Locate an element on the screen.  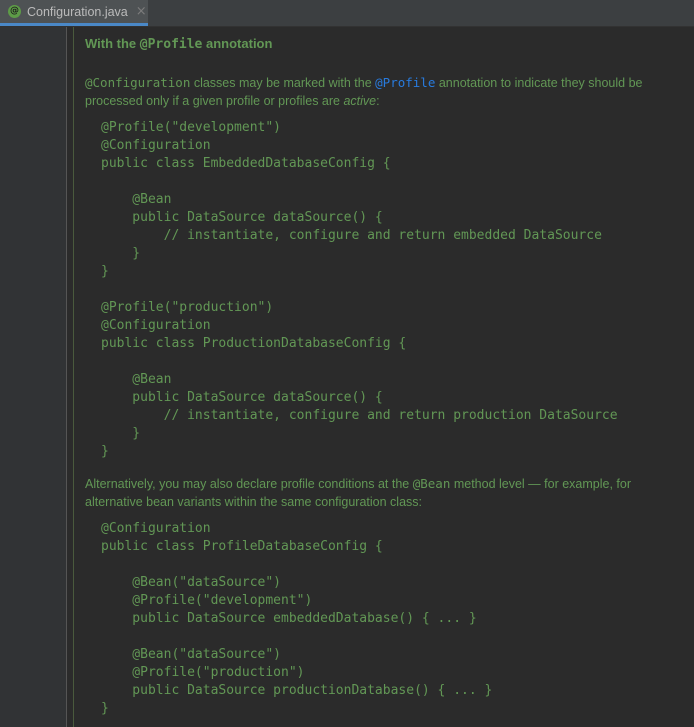
inline-code: @Bean is located at coordinates (431, 483).